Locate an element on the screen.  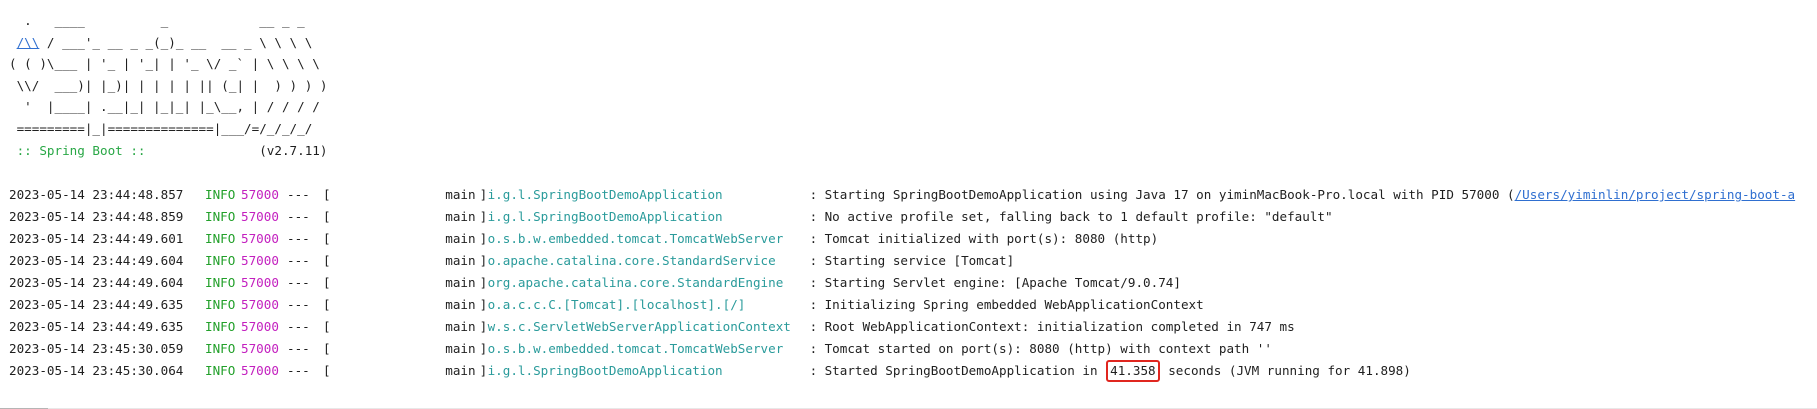
banner-line: \\/ ___)| |_)| | | | | || (_| | ) ) ) ) is located at coordinates (168, 85).